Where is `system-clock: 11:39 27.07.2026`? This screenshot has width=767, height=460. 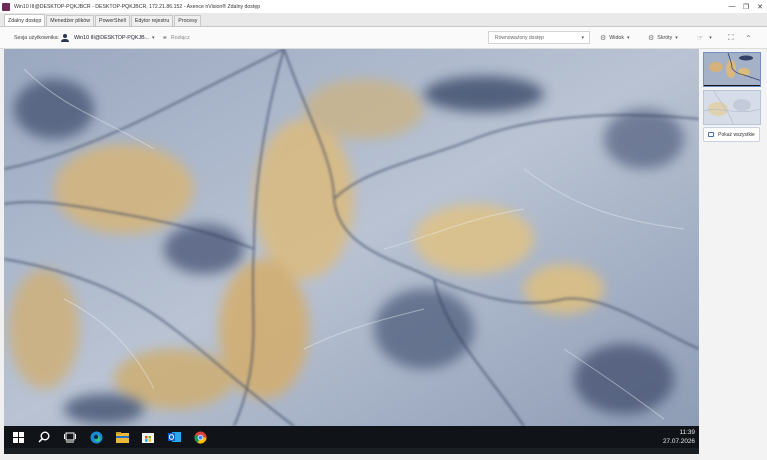
system-clock: 11:39 27.07.2026 is located at coordinates (679, 437).